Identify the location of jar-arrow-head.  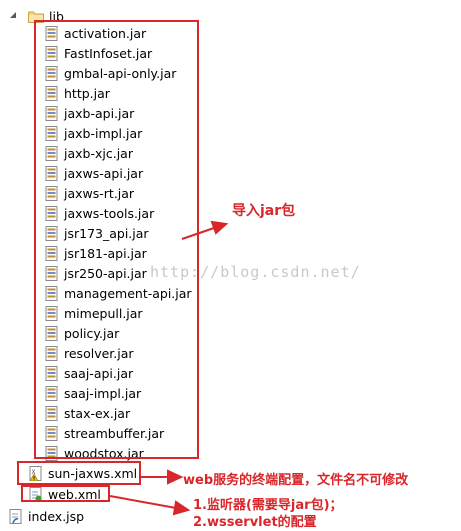
(219, 227).